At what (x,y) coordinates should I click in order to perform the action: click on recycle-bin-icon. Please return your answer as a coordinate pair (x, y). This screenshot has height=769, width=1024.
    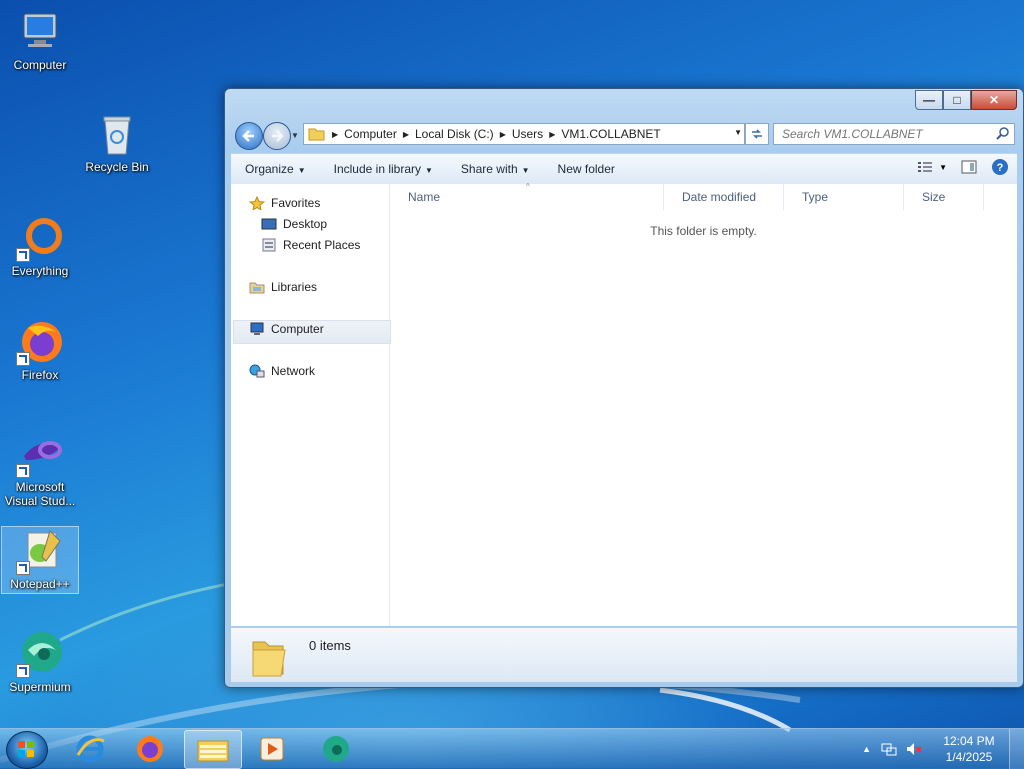
    Looking at the image, I should click on (117, 134).